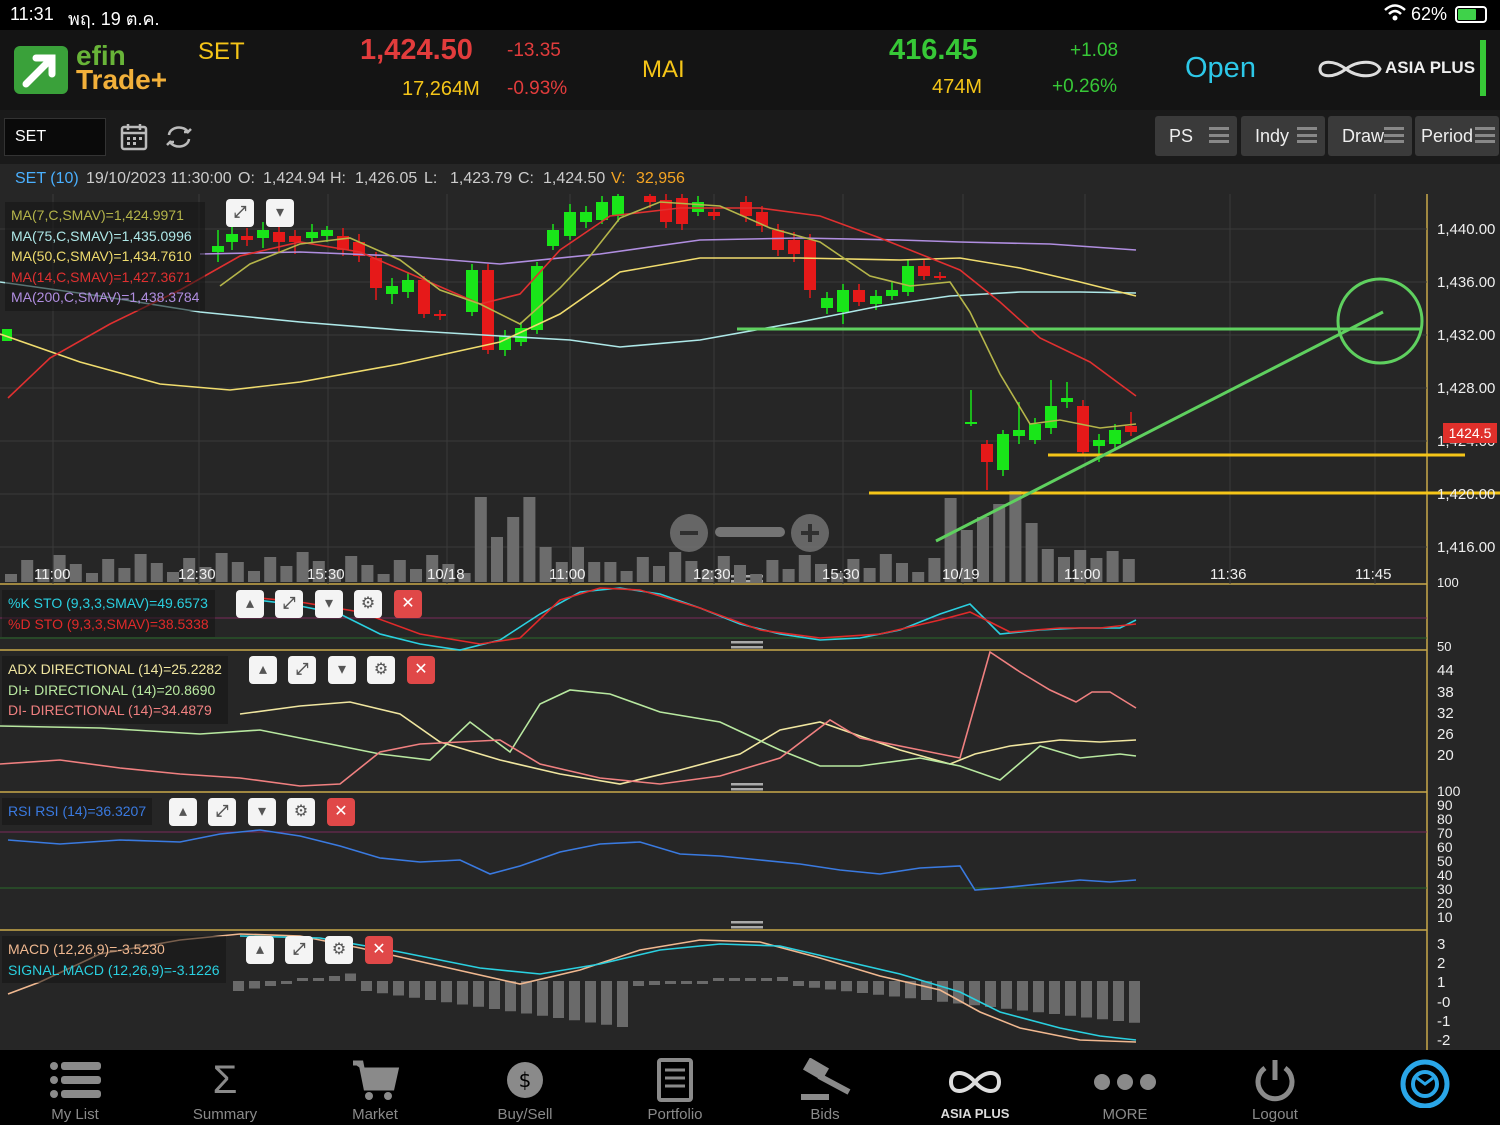 The height and width of the screenshot is (1125, 1500). I want to click on refresh-icon, so click(179, 140).